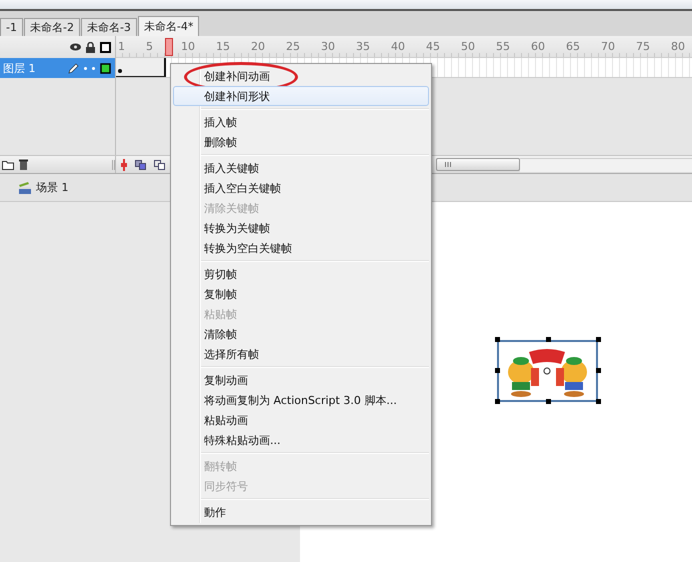  What do you see at coordinates (223, 46) in the screenshot?
I see `frame-number: 15` at bounding box center [223, 46].